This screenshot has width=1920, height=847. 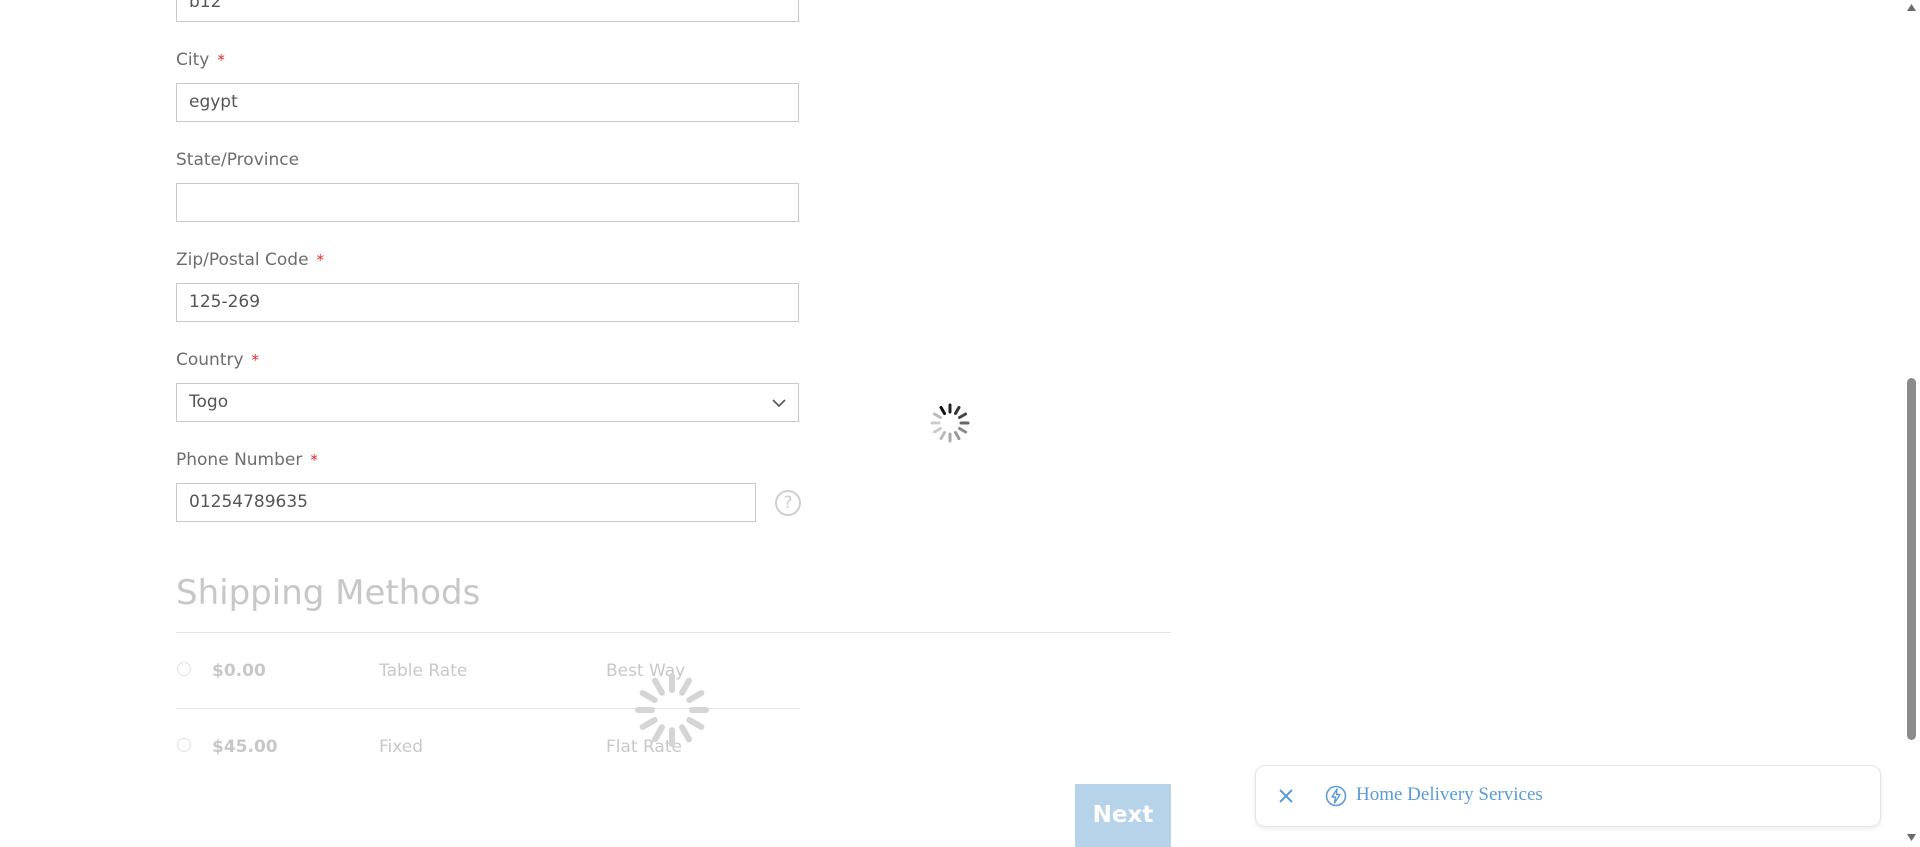 What do you see at coordinates (788, 503) in the screenshot?
I see `help-icon: ?` at bounding box center [788, 503].